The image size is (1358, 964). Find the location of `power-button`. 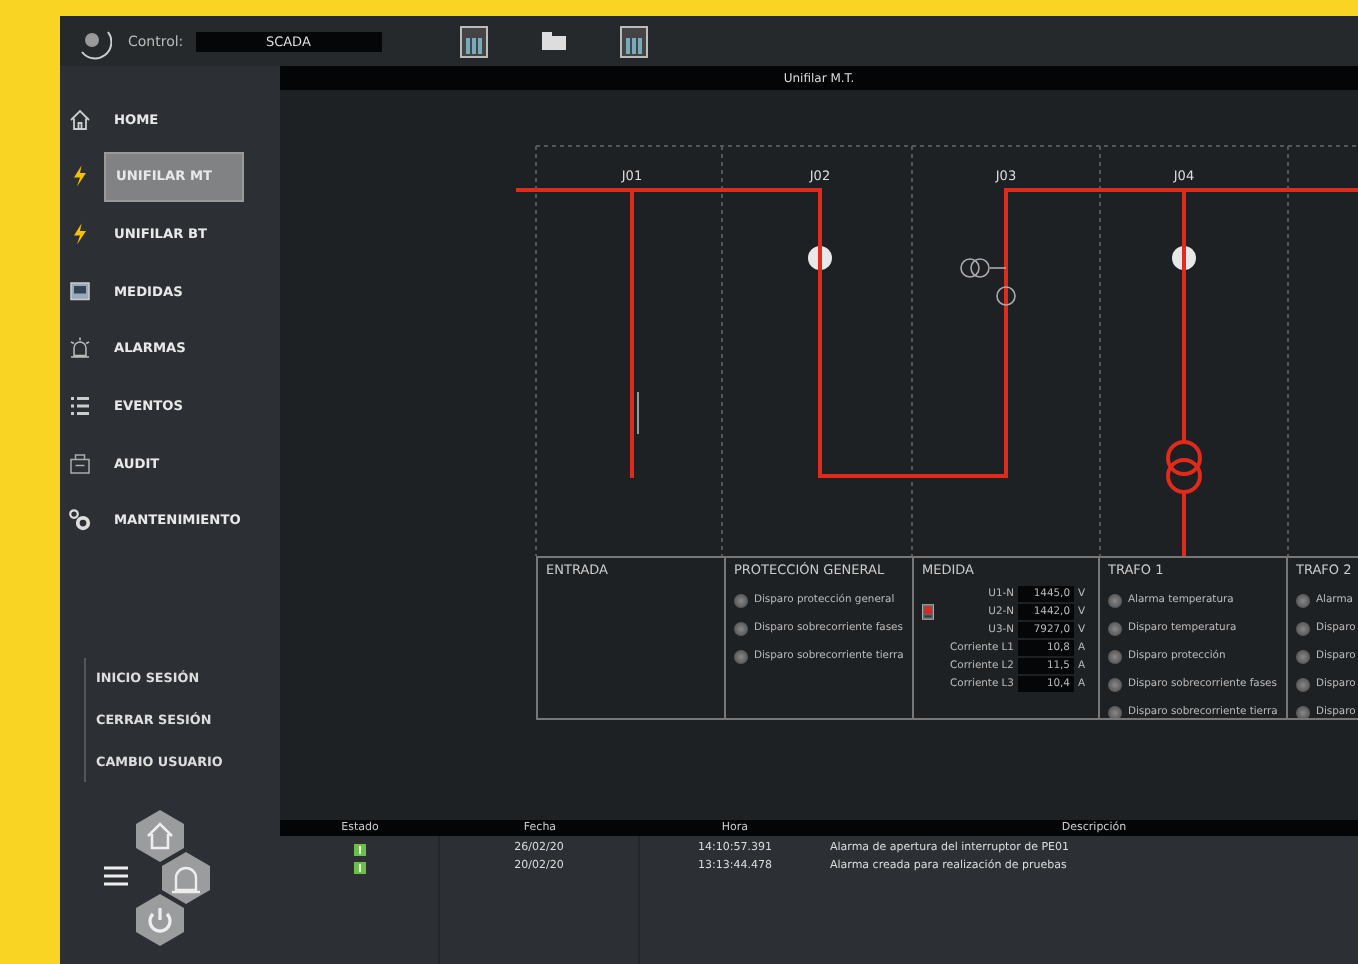

power-button is located at coordinates (160, 919).